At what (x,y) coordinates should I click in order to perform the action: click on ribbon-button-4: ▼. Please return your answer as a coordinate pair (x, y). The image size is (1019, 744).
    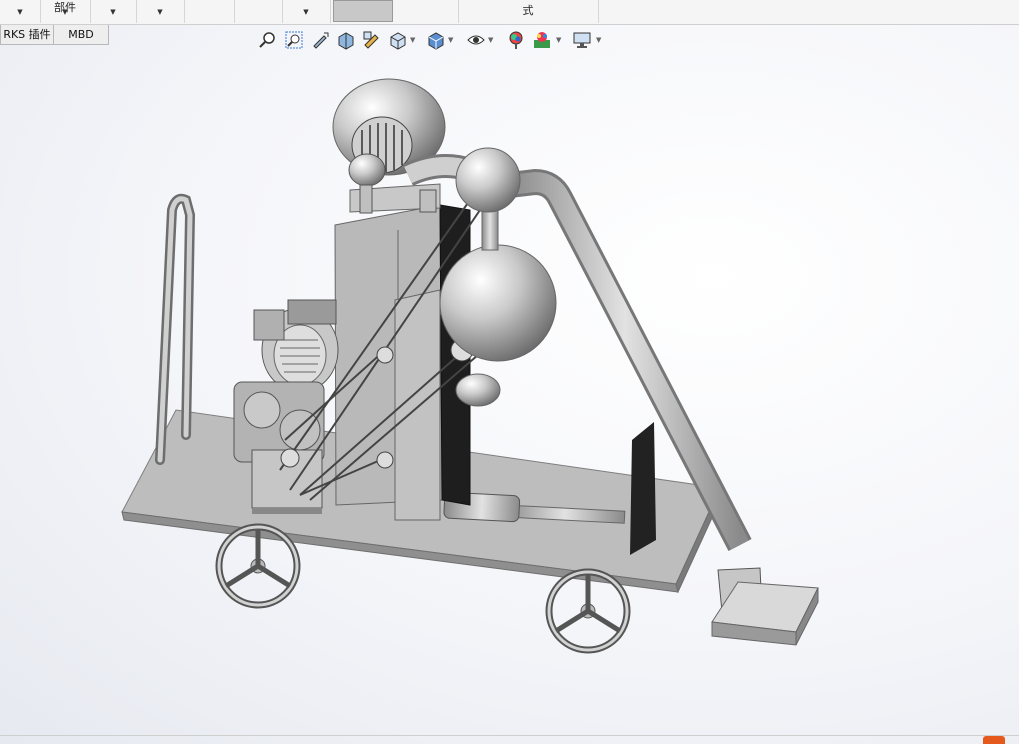
    Looking at the image, I should click on (160, 11).